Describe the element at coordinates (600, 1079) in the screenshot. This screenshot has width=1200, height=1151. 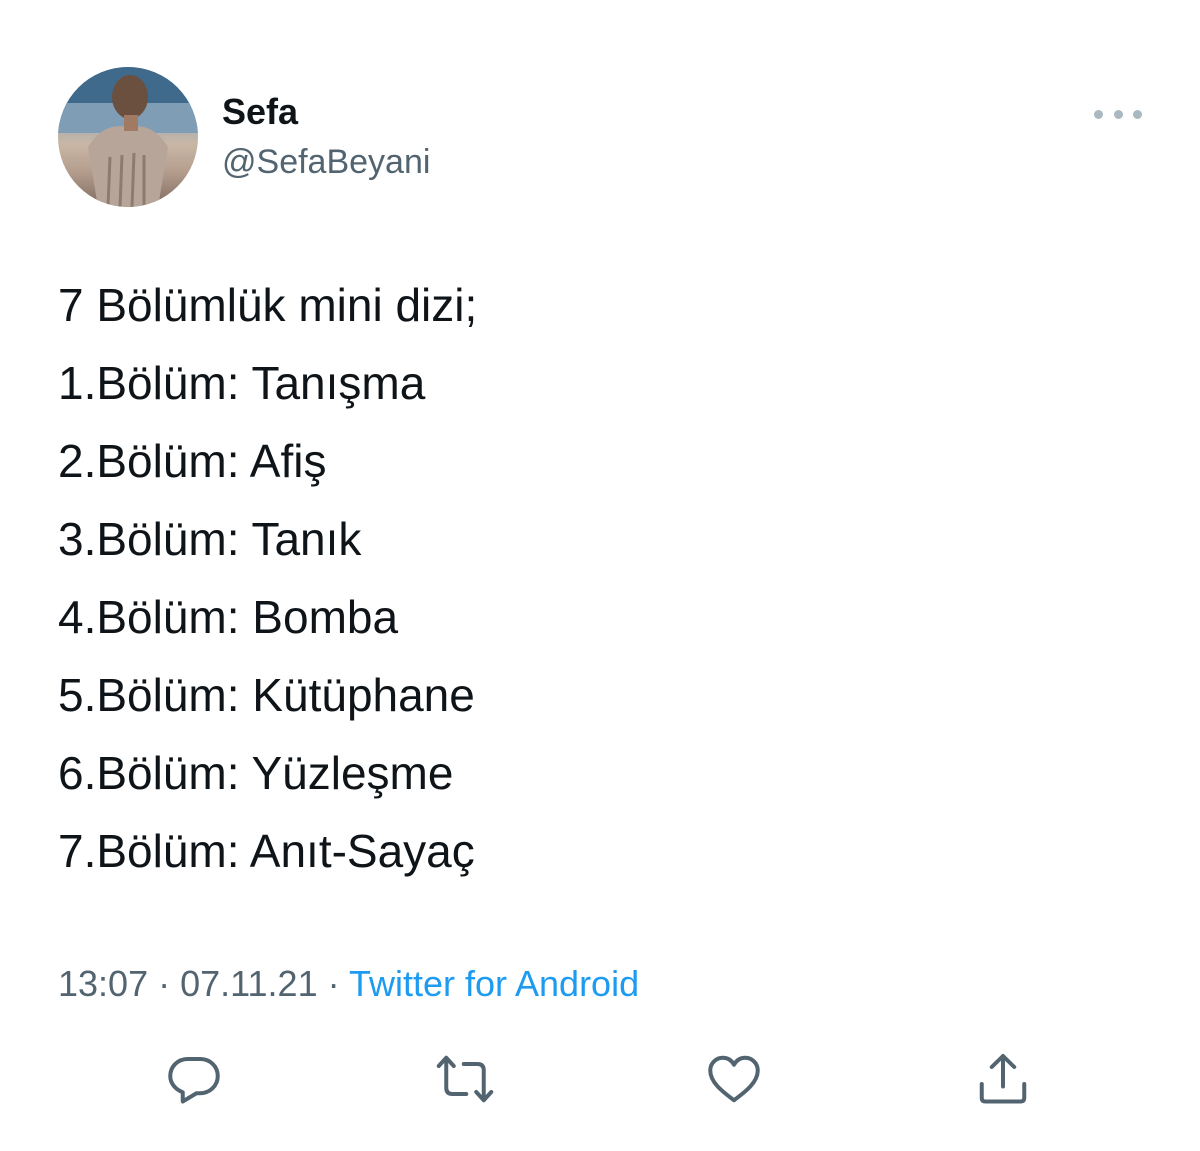
I see `tweet-actions` at that location.